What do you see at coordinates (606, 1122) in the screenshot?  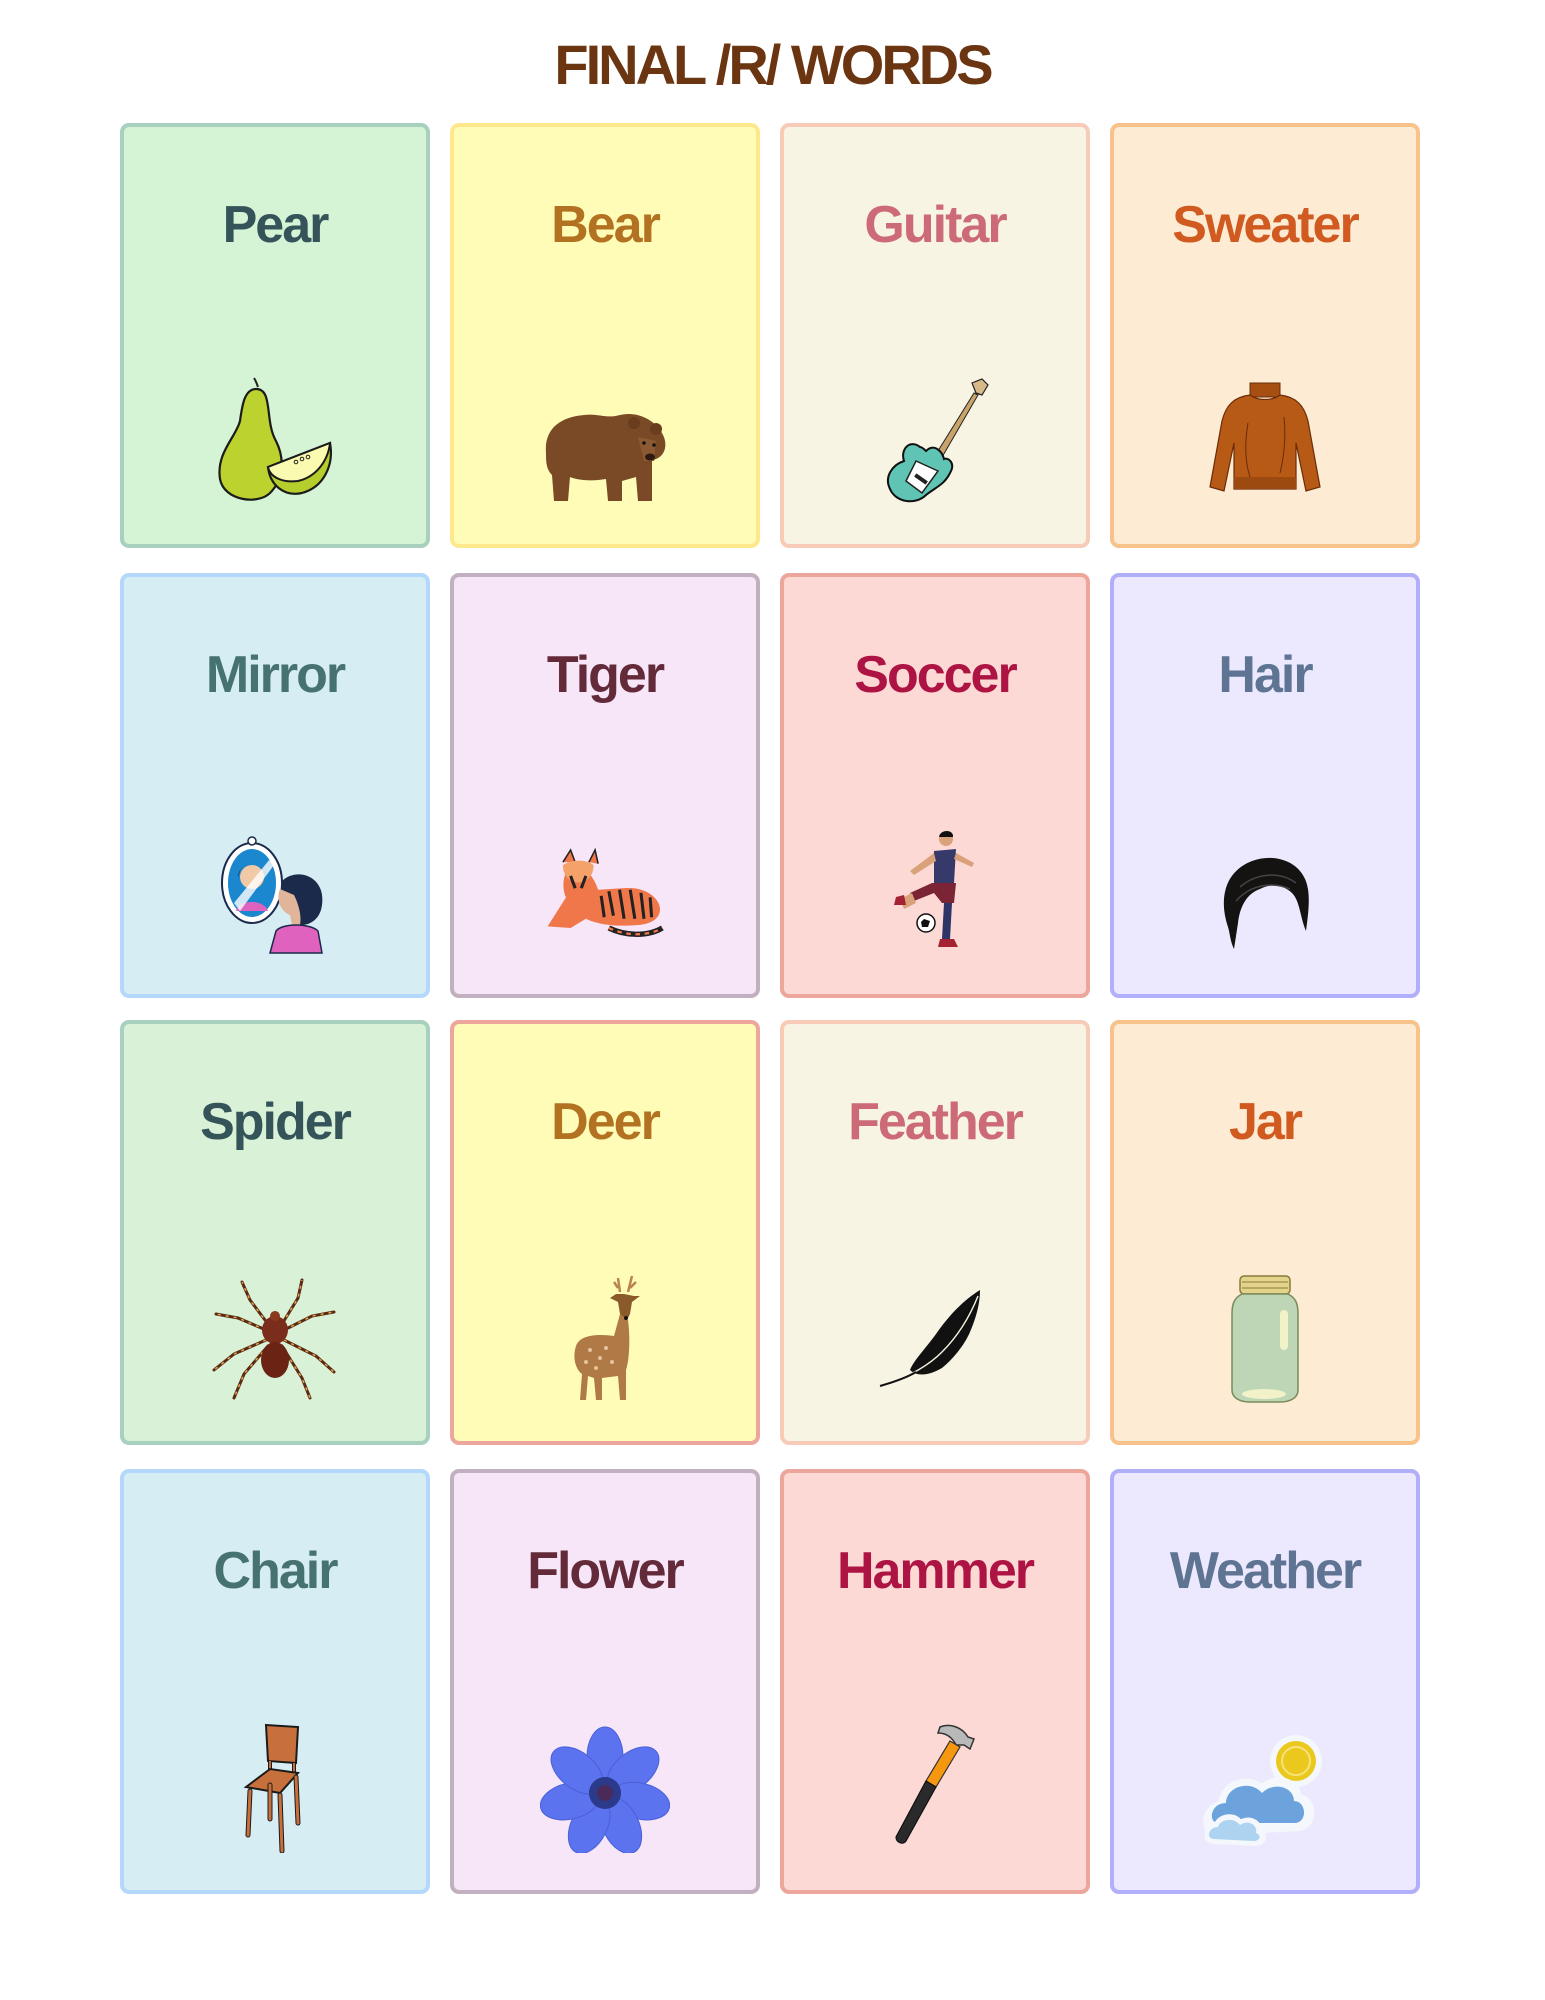 I see `card-word: Deer` at bounding box center [606, 1122].